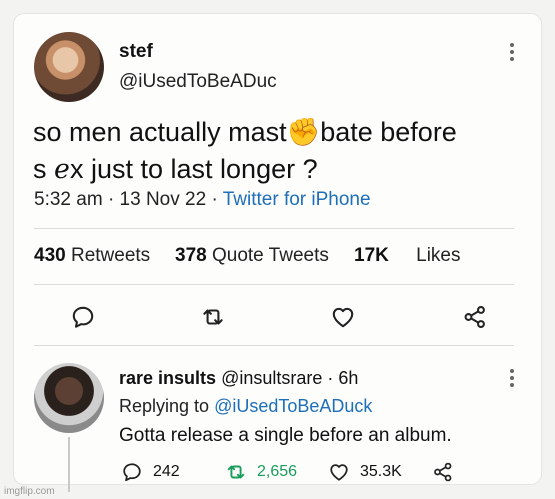 Image resolution: width=555 pixels, height=499 pixels. Describe the element at coordinates (512, 378) in the screenshot. I see `reply-more-icon` at that location.